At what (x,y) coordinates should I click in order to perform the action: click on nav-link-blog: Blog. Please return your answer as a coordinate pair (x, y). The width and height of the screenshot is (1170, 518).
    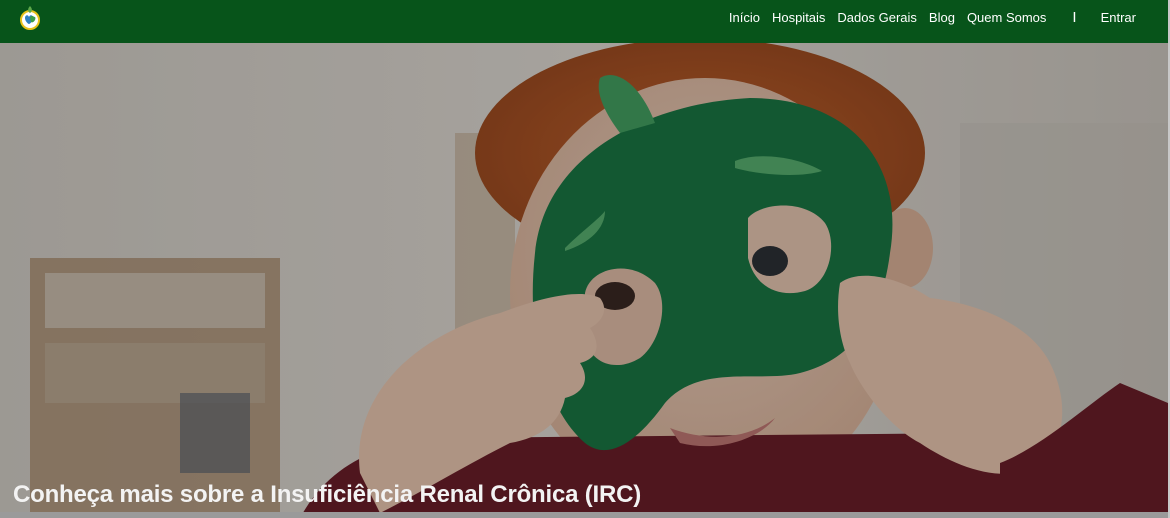
    Looking at the image, I should click on (942, 17).